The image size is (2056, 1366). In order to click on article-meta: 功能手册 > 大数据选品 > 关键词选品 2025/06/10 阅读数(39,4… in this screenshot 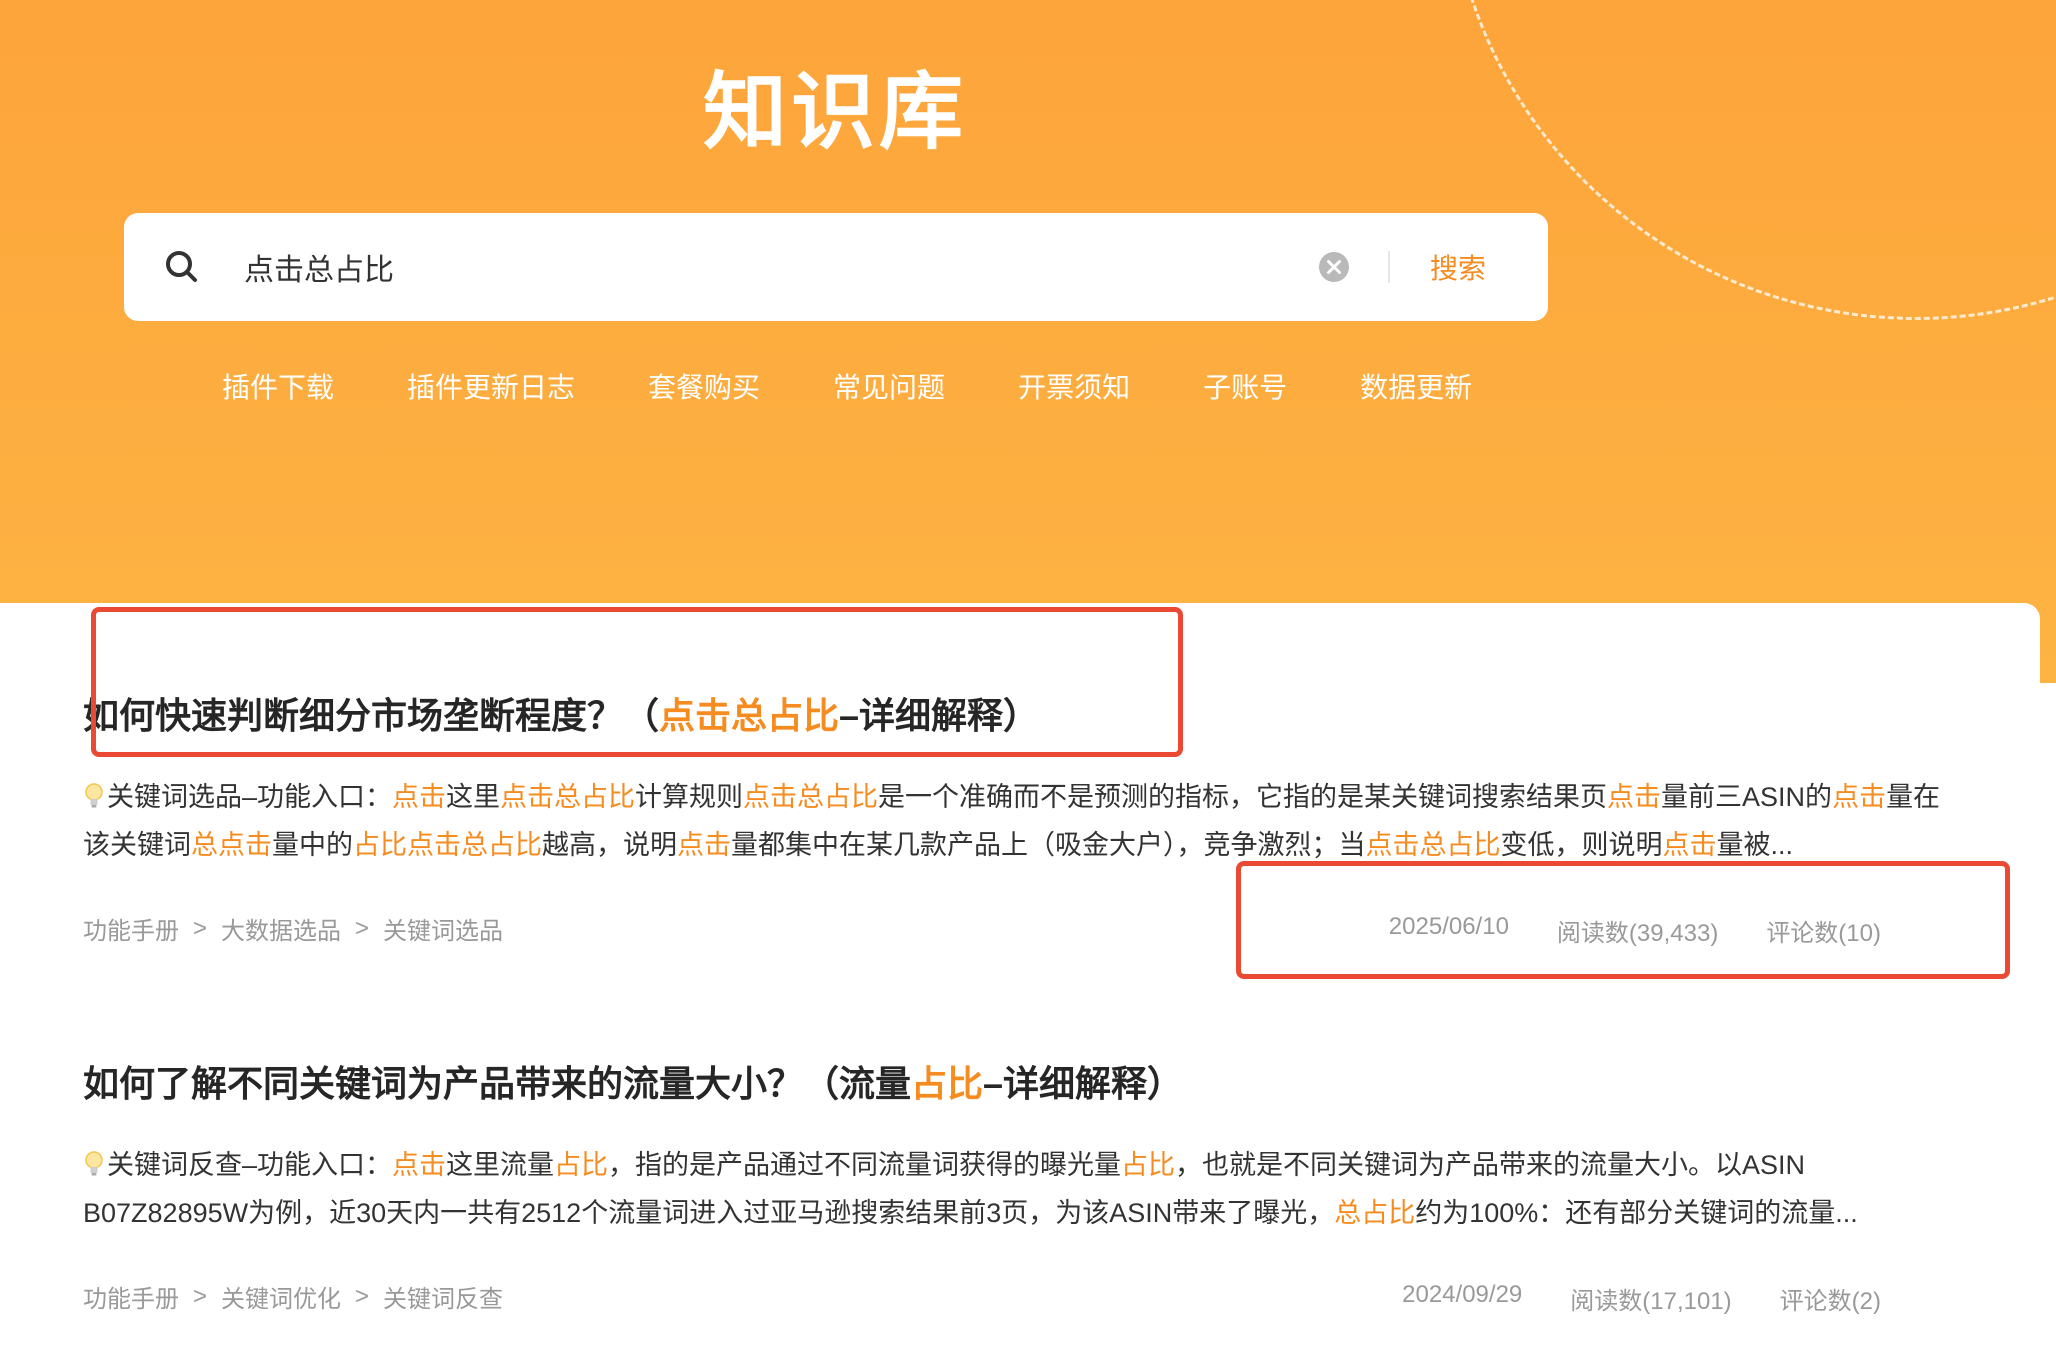, I will do `click(1023, 931)`.